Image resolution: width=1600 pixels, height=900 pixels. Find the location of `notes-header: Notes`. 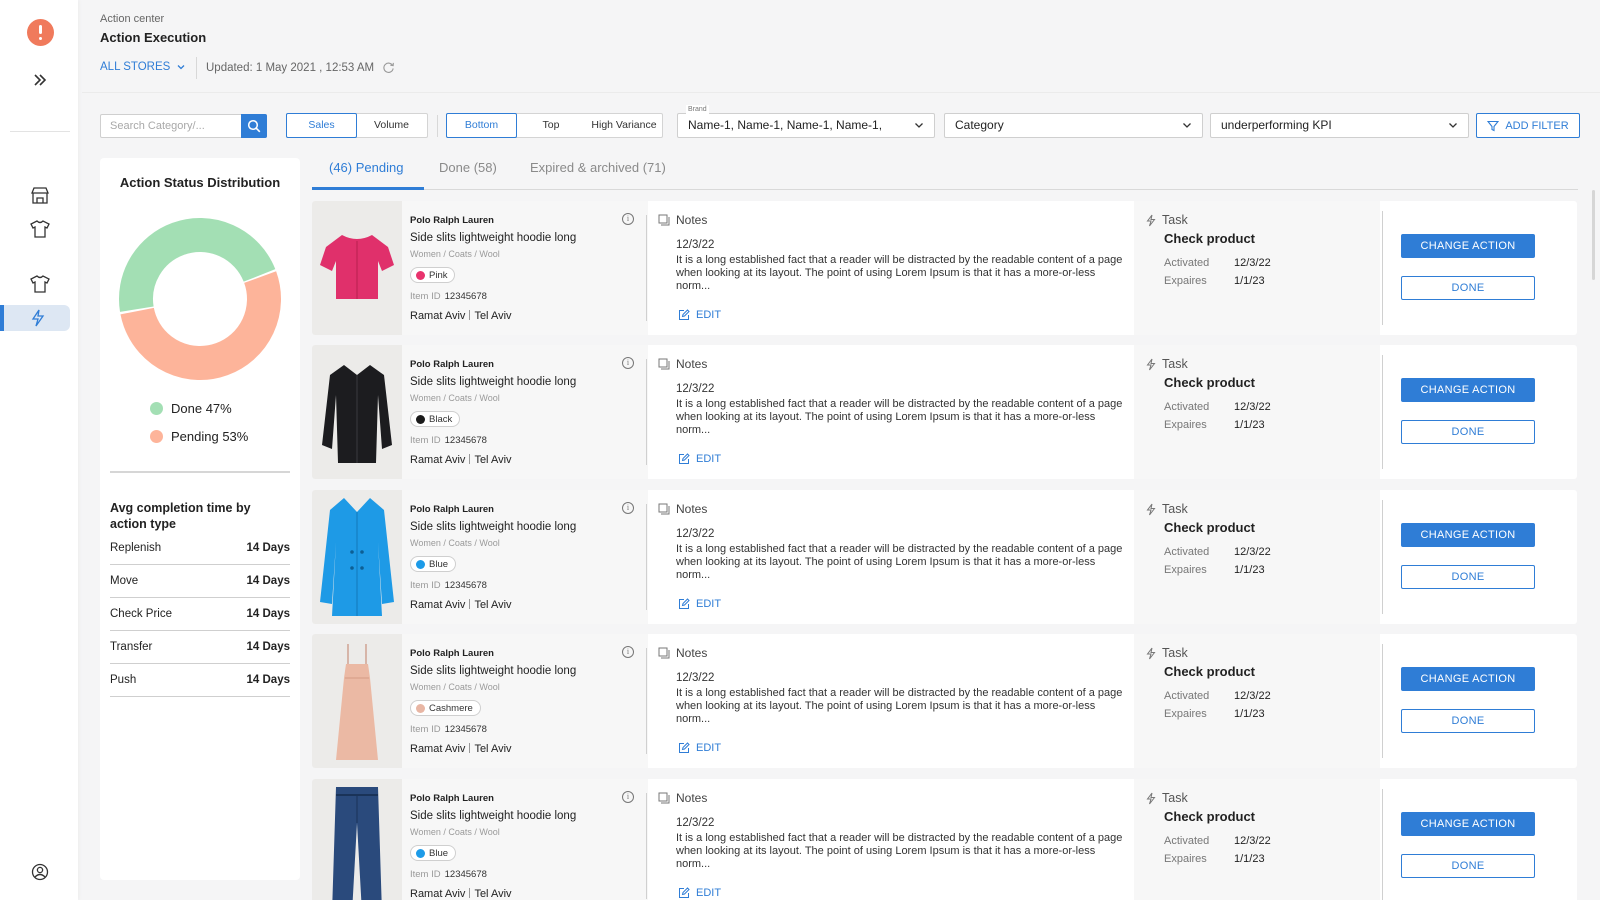

notes-header: Notes is located at coordinates (682, 364).